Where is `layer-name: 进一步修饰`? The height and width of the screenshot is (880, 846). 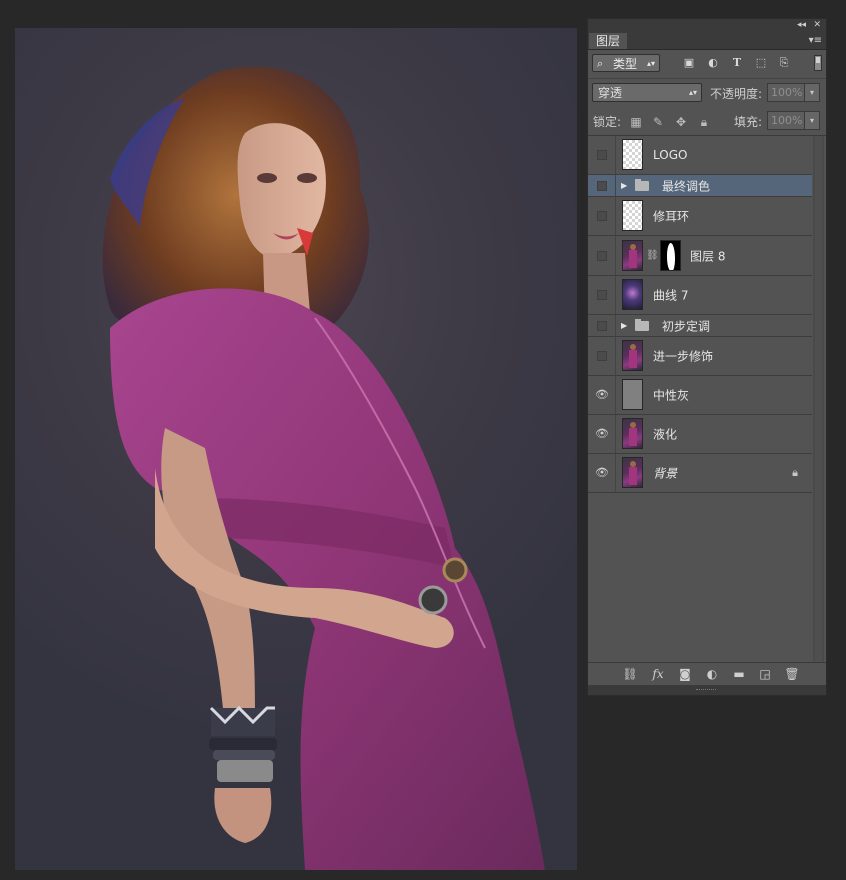
layer-name: 进一步修饰 is located at coordinates (683, 356).